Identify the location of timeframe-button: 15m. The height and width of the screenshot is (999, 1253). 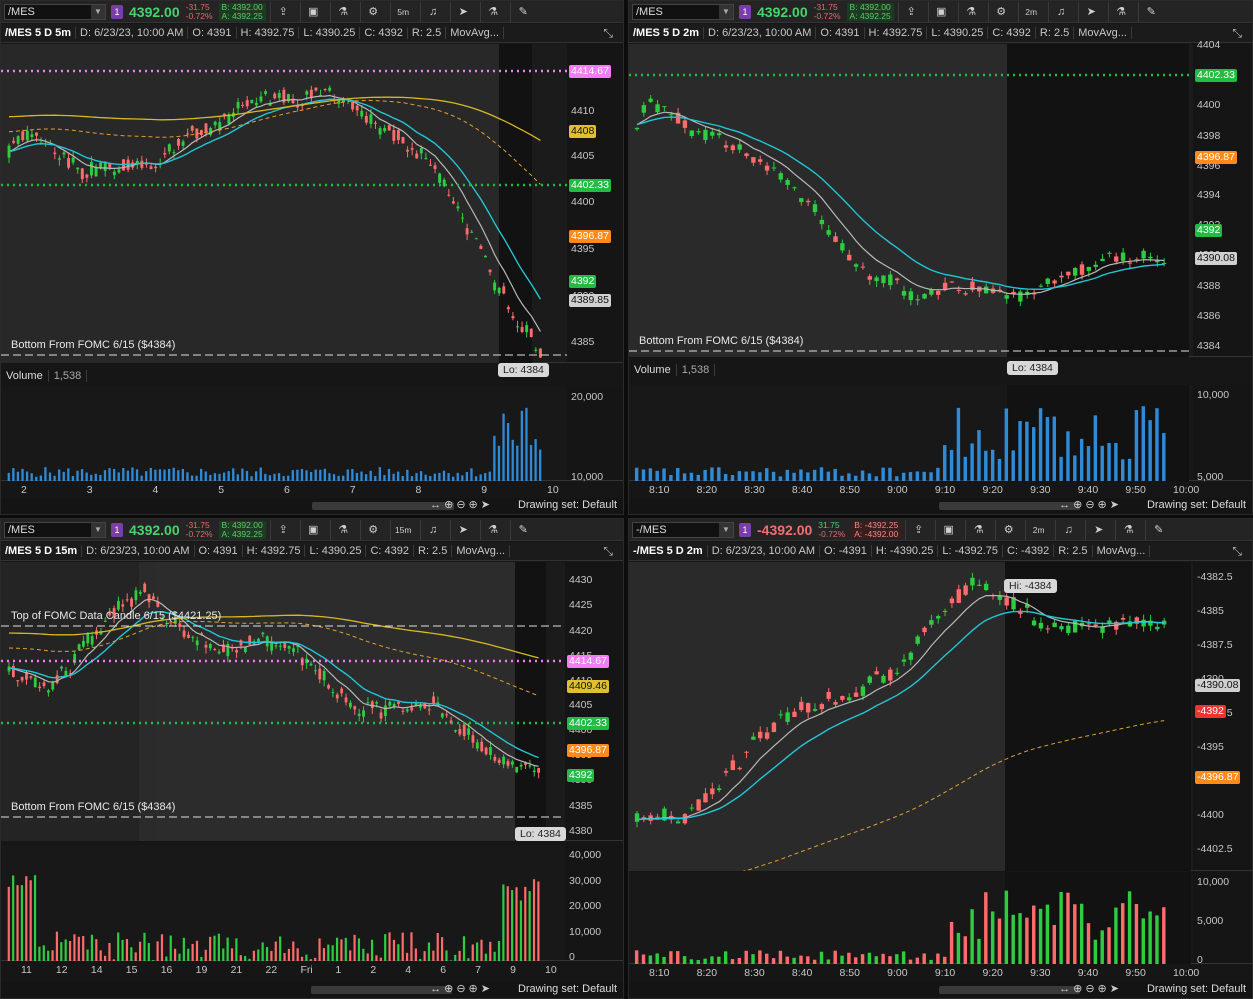
(402, 529).